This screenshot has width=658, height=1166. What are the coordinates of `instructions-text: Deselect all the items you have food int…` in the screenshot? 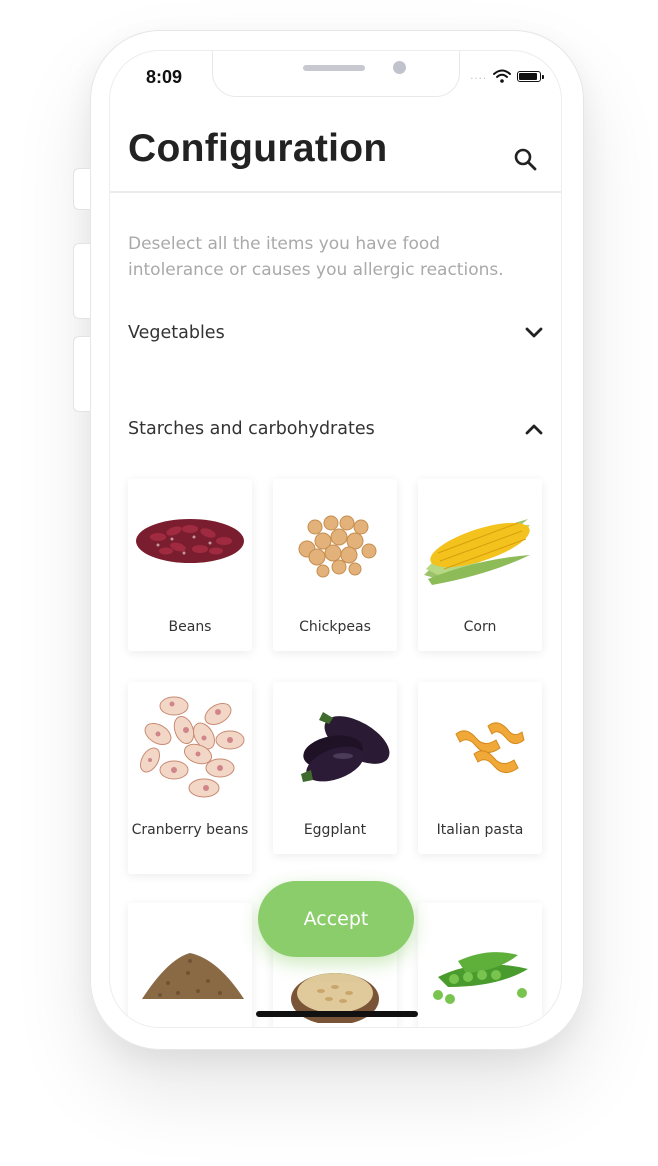 It's located at (316, 257).